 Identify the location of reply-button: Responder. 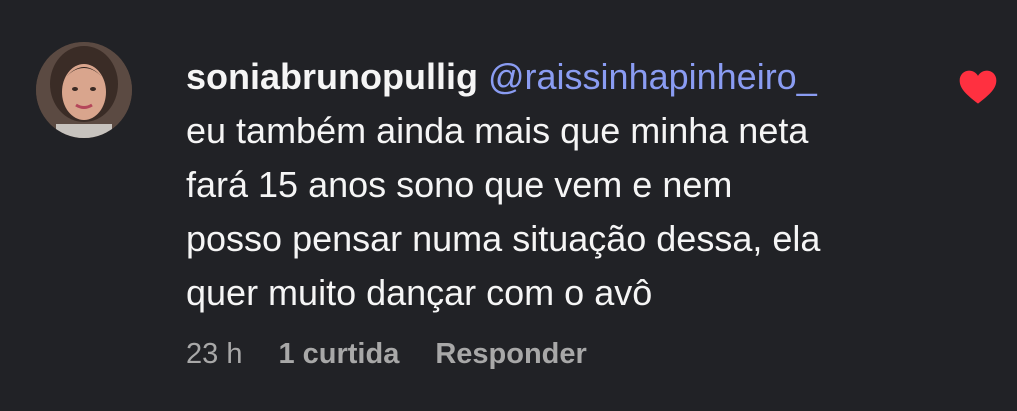
(510, 354).